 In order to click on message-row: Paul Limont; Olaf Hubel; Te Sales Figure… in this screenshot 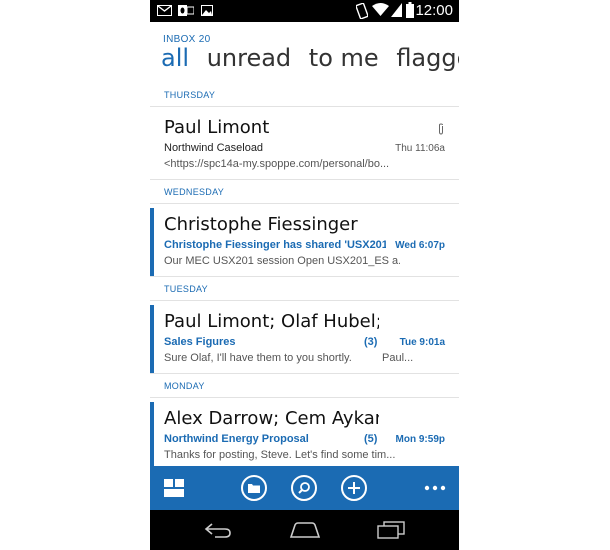, I will do `click(304, 339)`.